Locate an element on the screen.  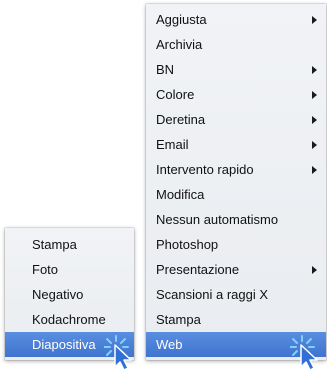
menu-item-deretina: Deretina is located at coordinates (236, 119).